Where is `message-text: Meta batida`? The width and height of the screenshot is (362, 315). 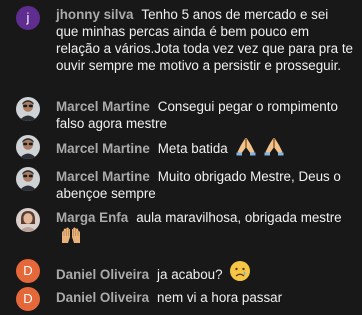 message-text: Meta batida is located at coordinates (192, 148).